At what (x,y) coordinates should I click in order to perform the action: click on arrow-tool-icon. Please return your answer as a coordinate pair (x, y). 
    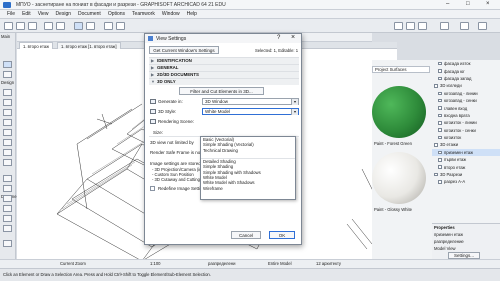
    Looking at the image, I should click on (7, 64).